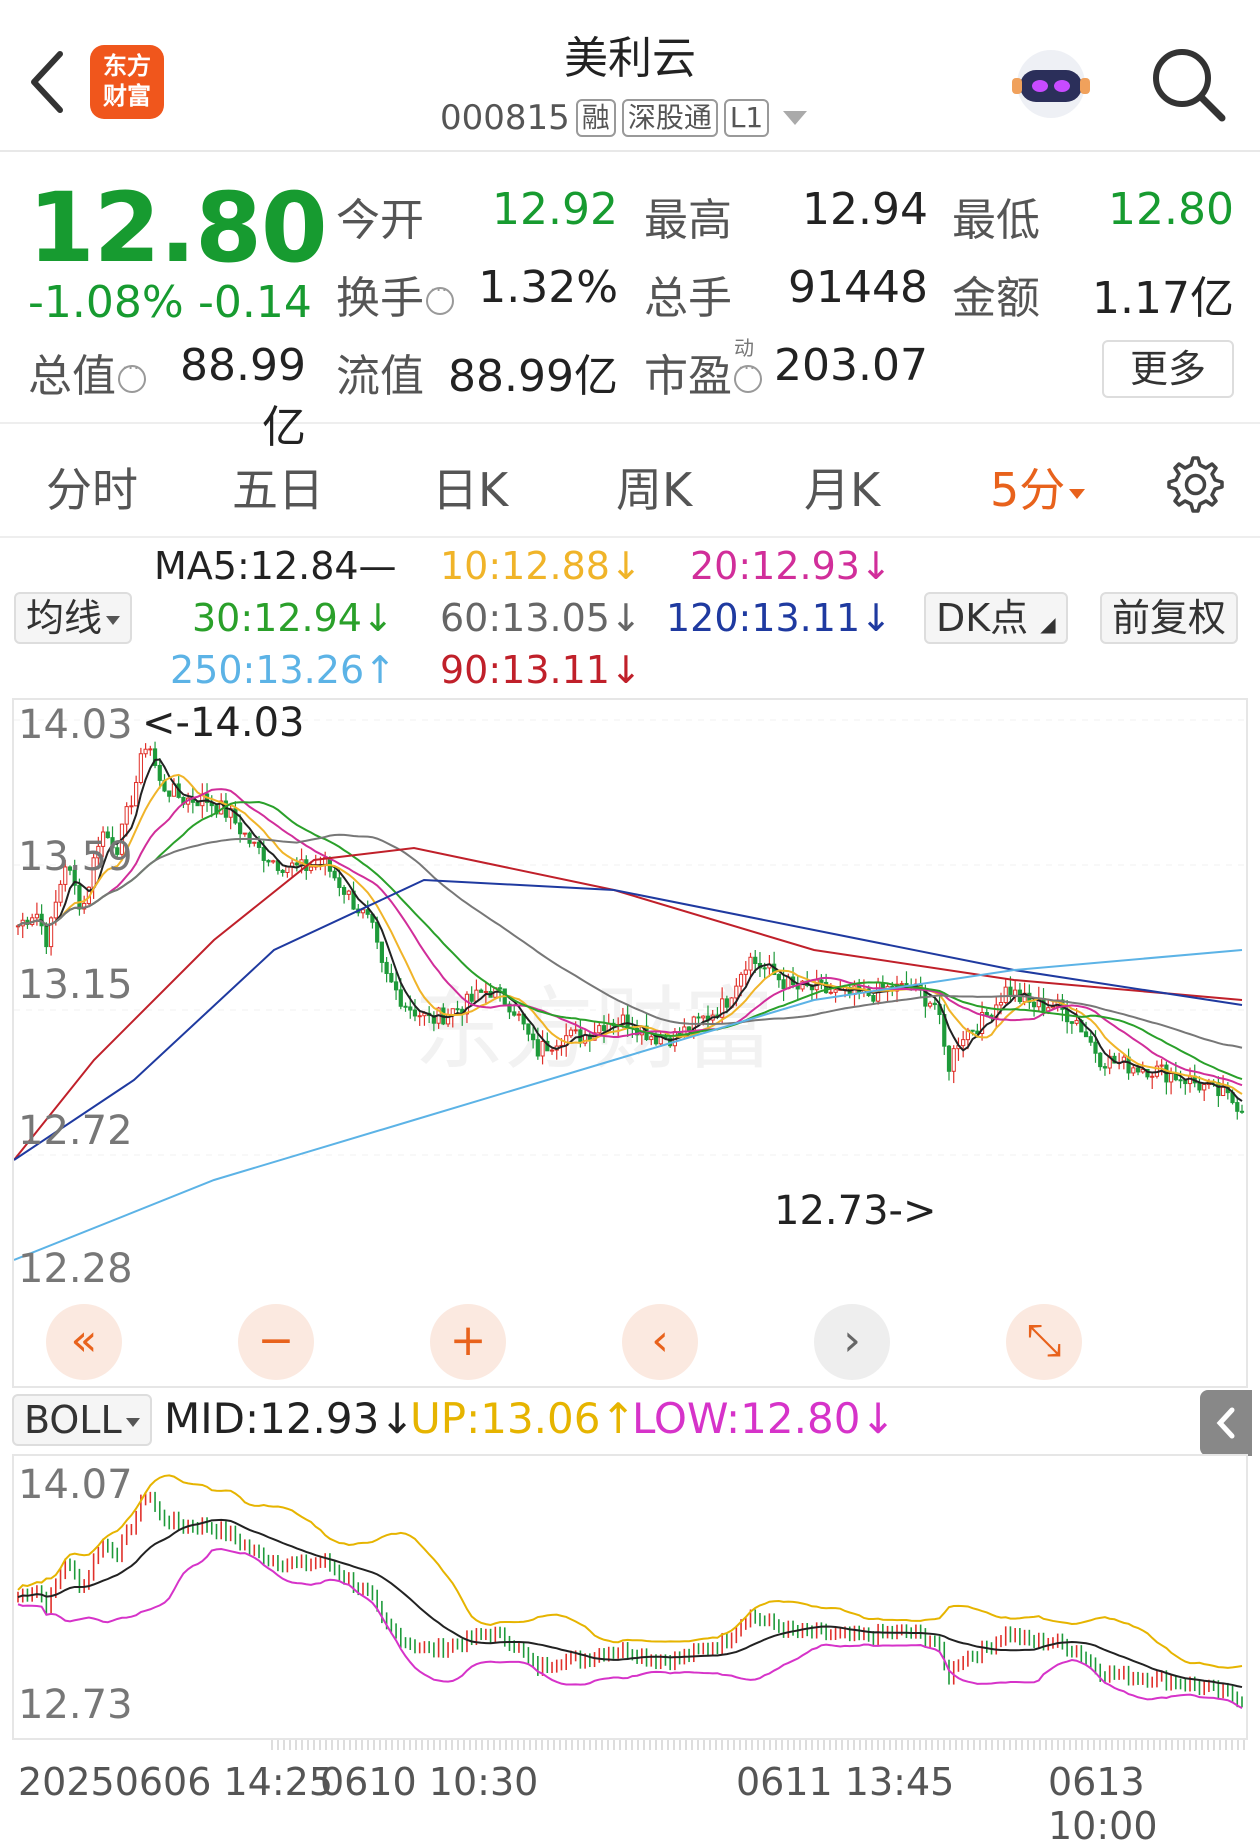 The width and height of the screenshot is (1260, 1843). What do you see at coordinates (1038, 487) in the screenshot?
I see `tab-5min: 5分` at bounding box center [1038, 487].